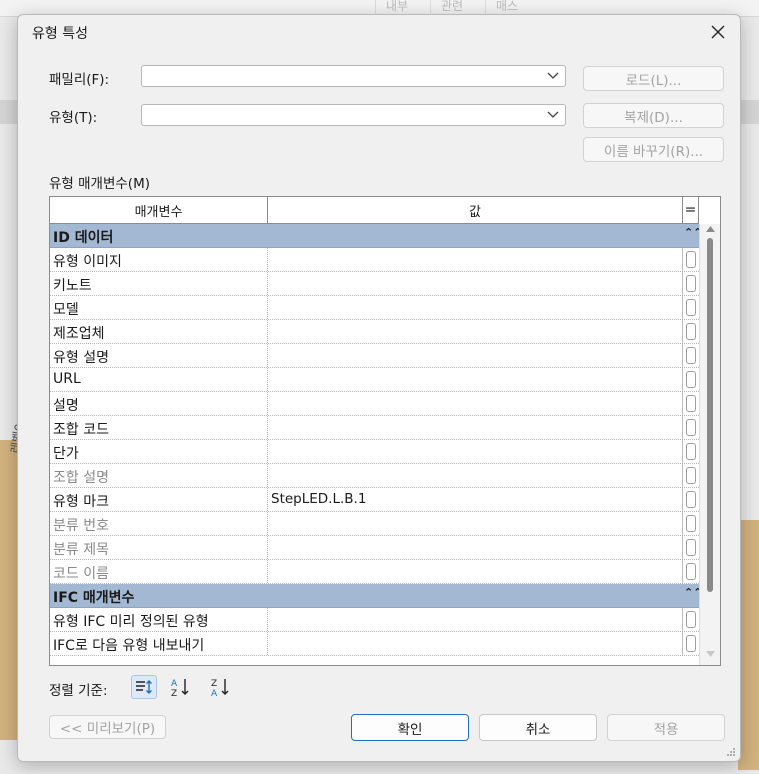 Image resolution: width=759 pixels, height=774 pixels. I want to click on parameter-row: 조합 설명, so click(374, 476).